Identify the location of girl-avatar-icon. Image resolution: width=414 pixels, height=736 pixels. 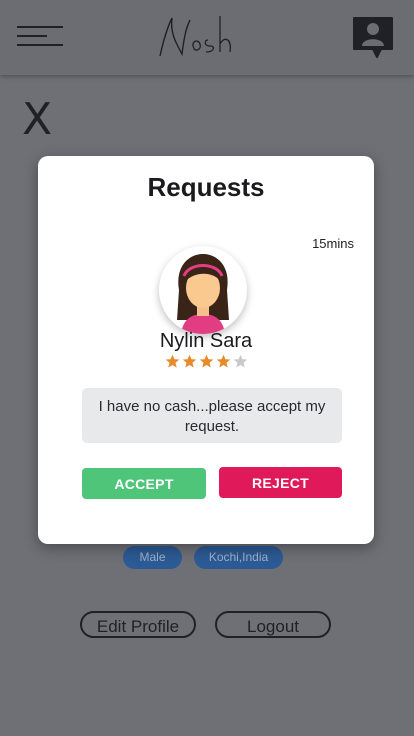
(203, 294).